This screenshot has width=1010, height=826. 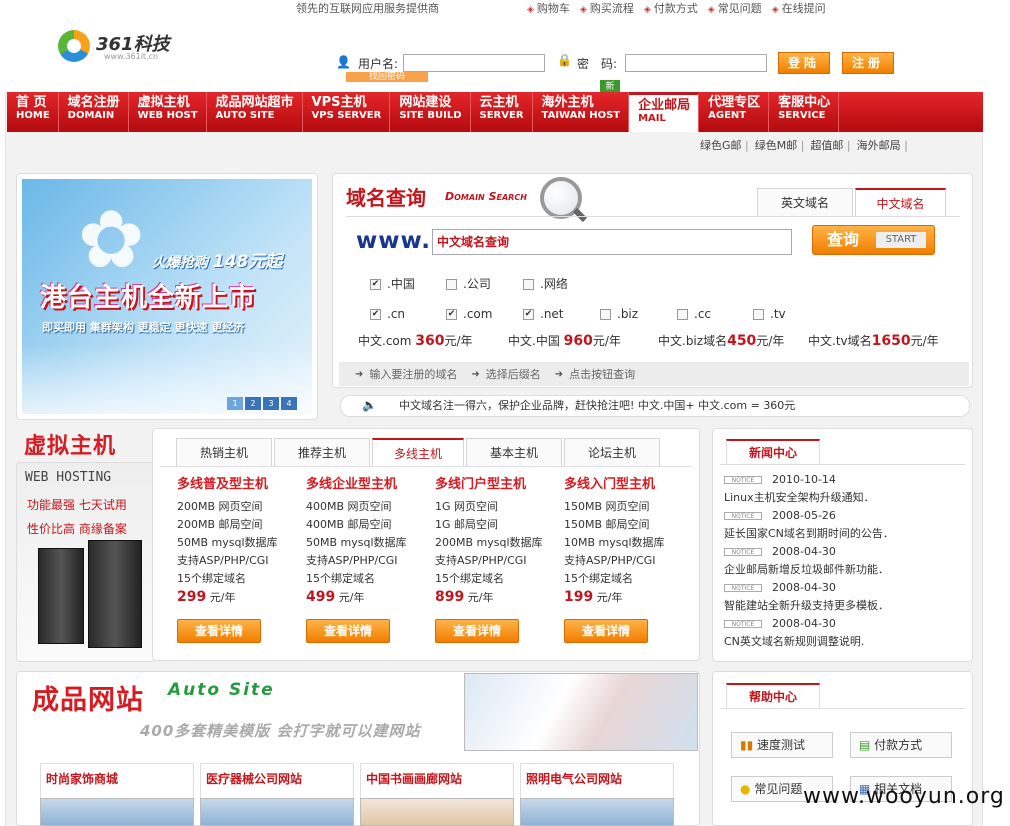 I want to click on banner-page-2: 2, so click(x=253, y=403).